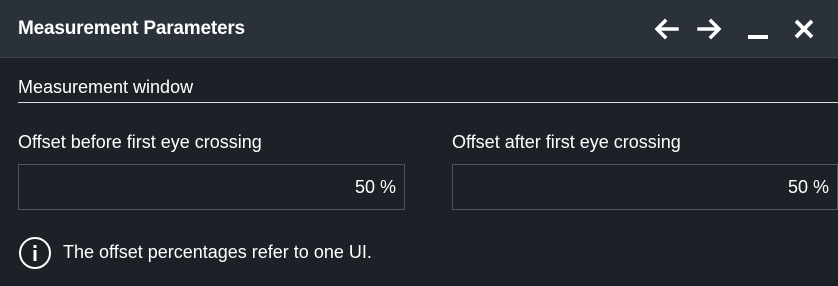  Describe the element at coordinates (35, 253) in the screenshot. I see `info-icon` at that location.